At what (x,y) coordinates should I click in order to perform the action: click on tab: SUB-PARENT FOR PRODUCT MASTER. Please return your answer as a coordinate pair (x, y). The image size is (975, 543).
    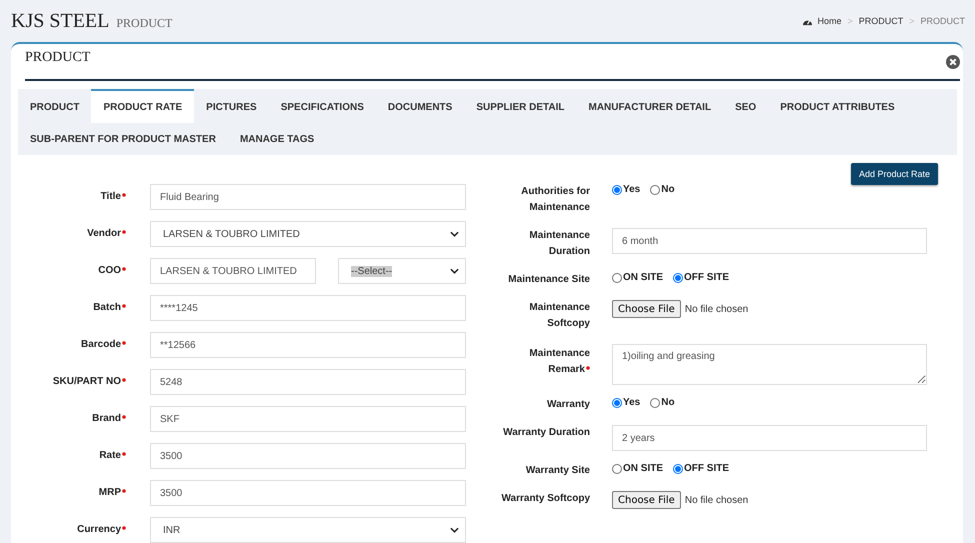
    Looking at the image, I should click on (123, 139).